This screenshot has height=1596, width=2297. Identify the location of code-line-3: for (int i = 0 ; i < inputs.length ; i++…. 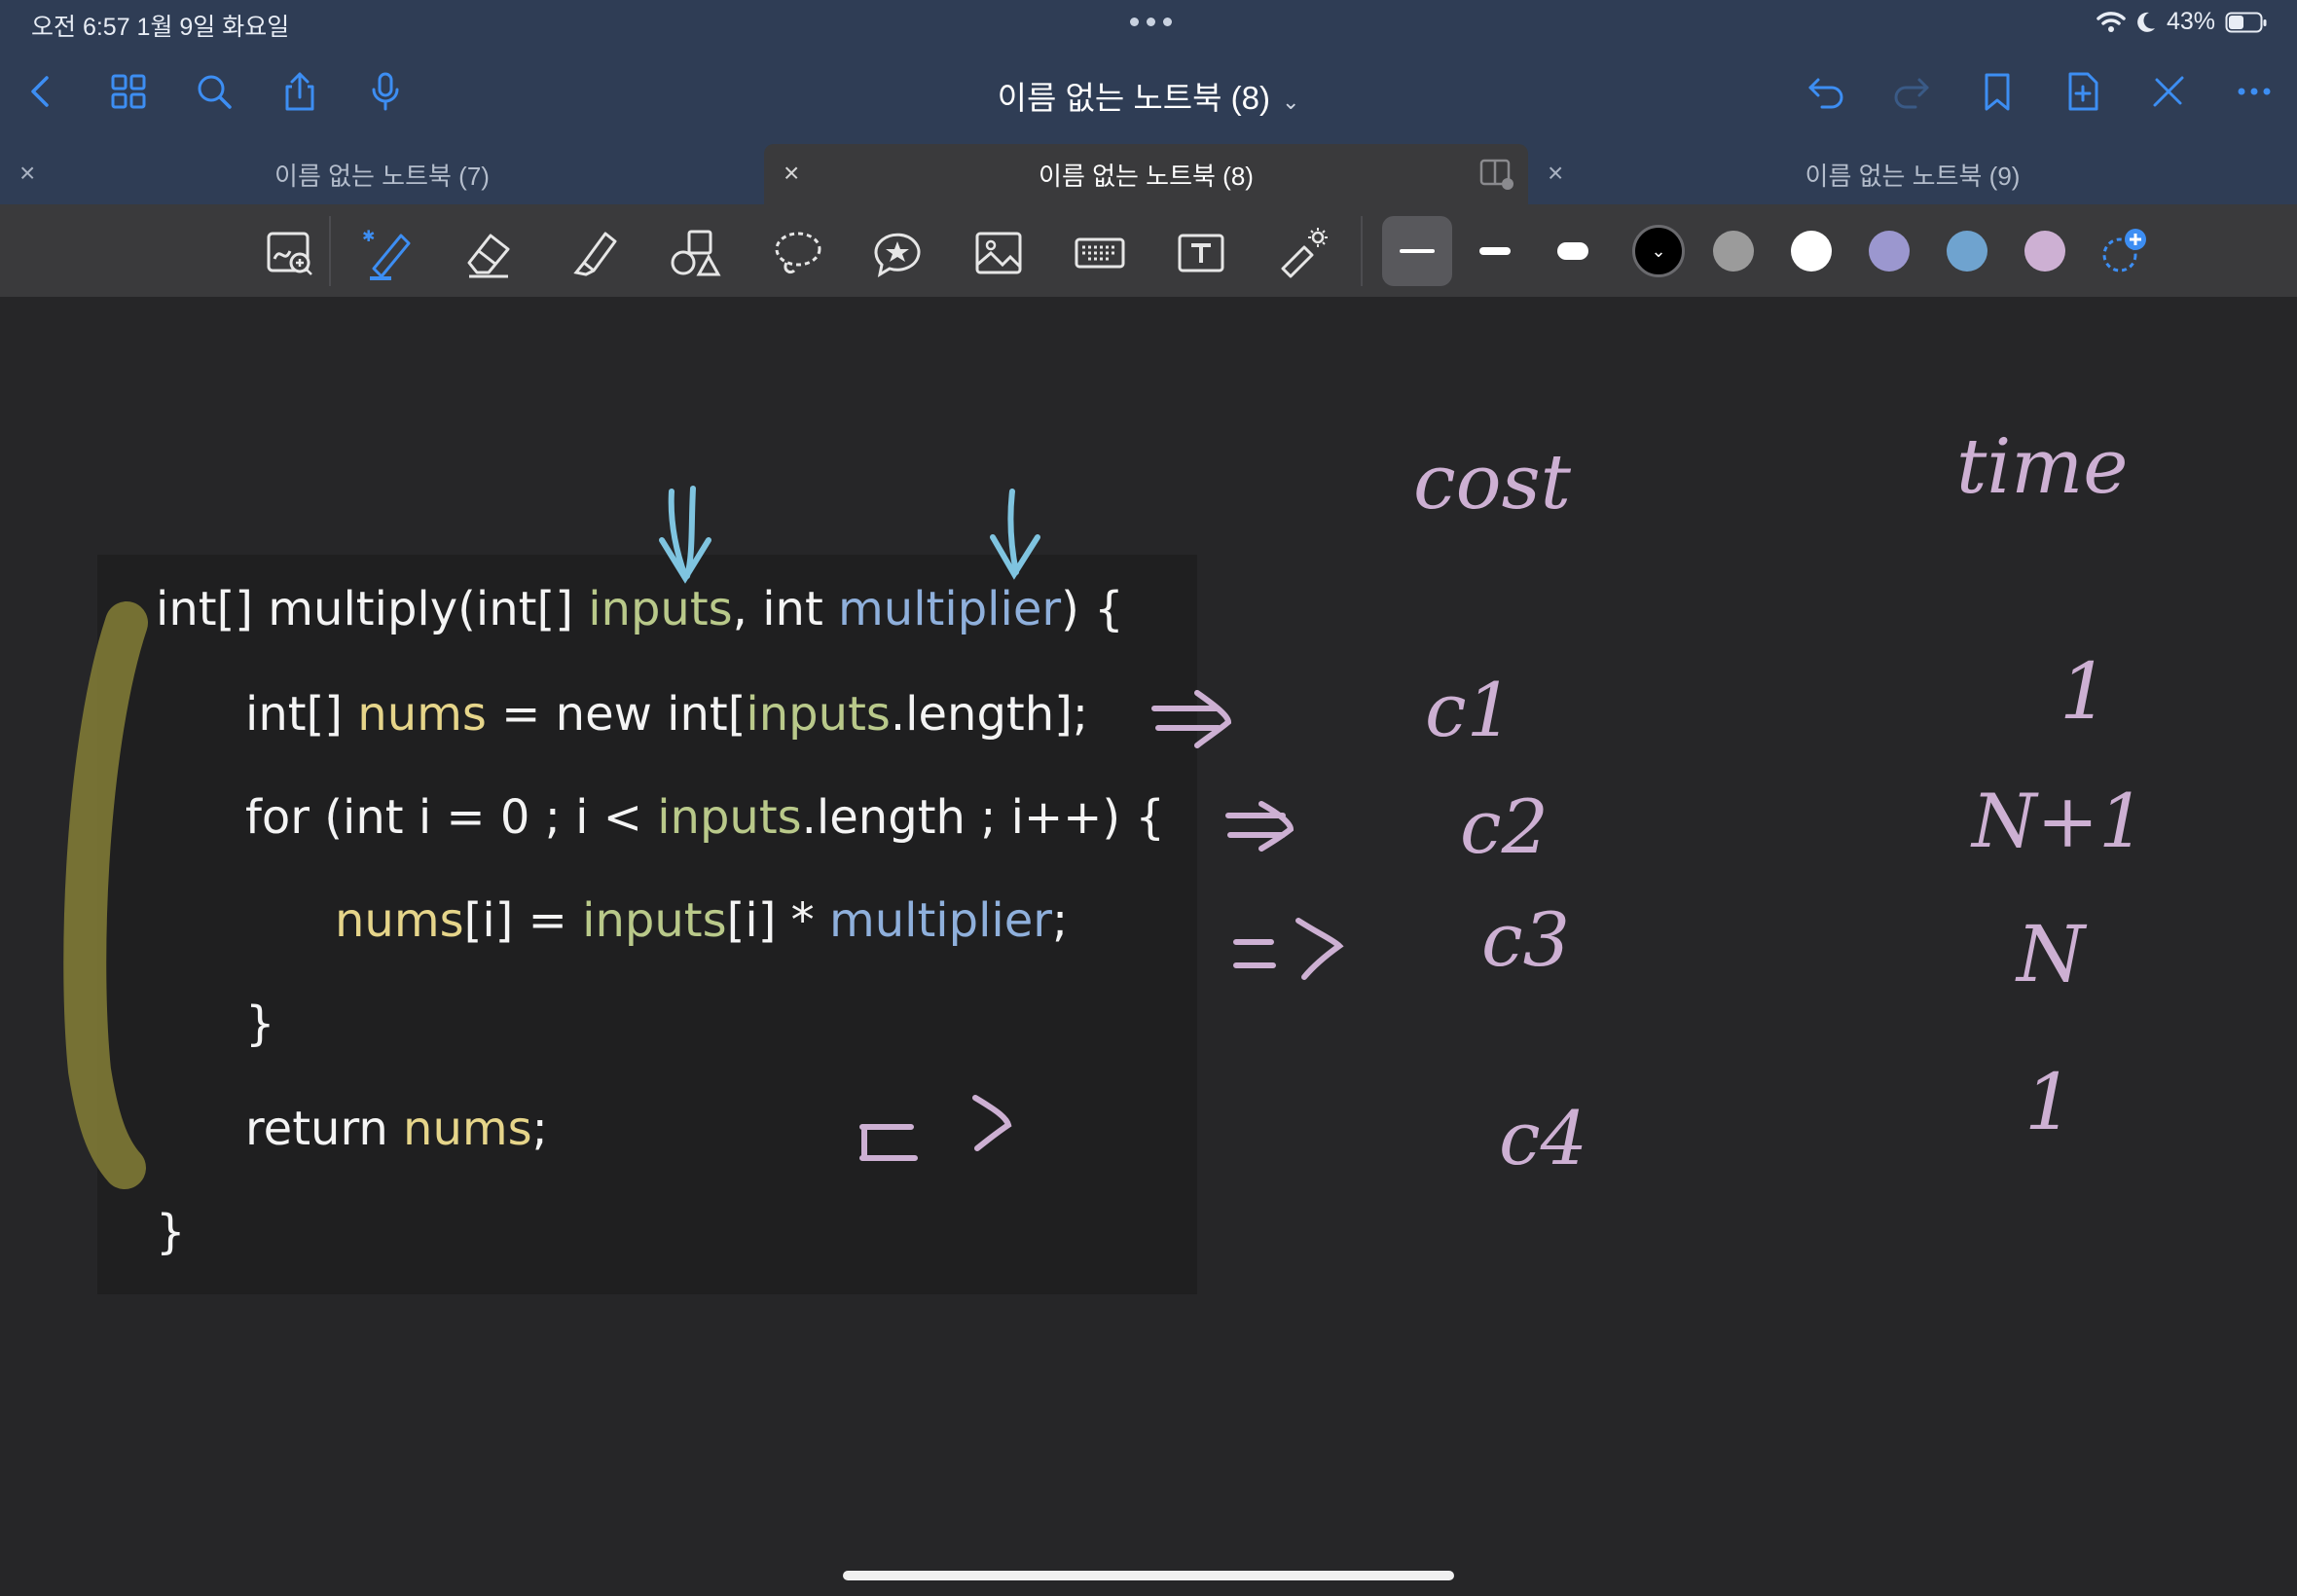
(705, 817).